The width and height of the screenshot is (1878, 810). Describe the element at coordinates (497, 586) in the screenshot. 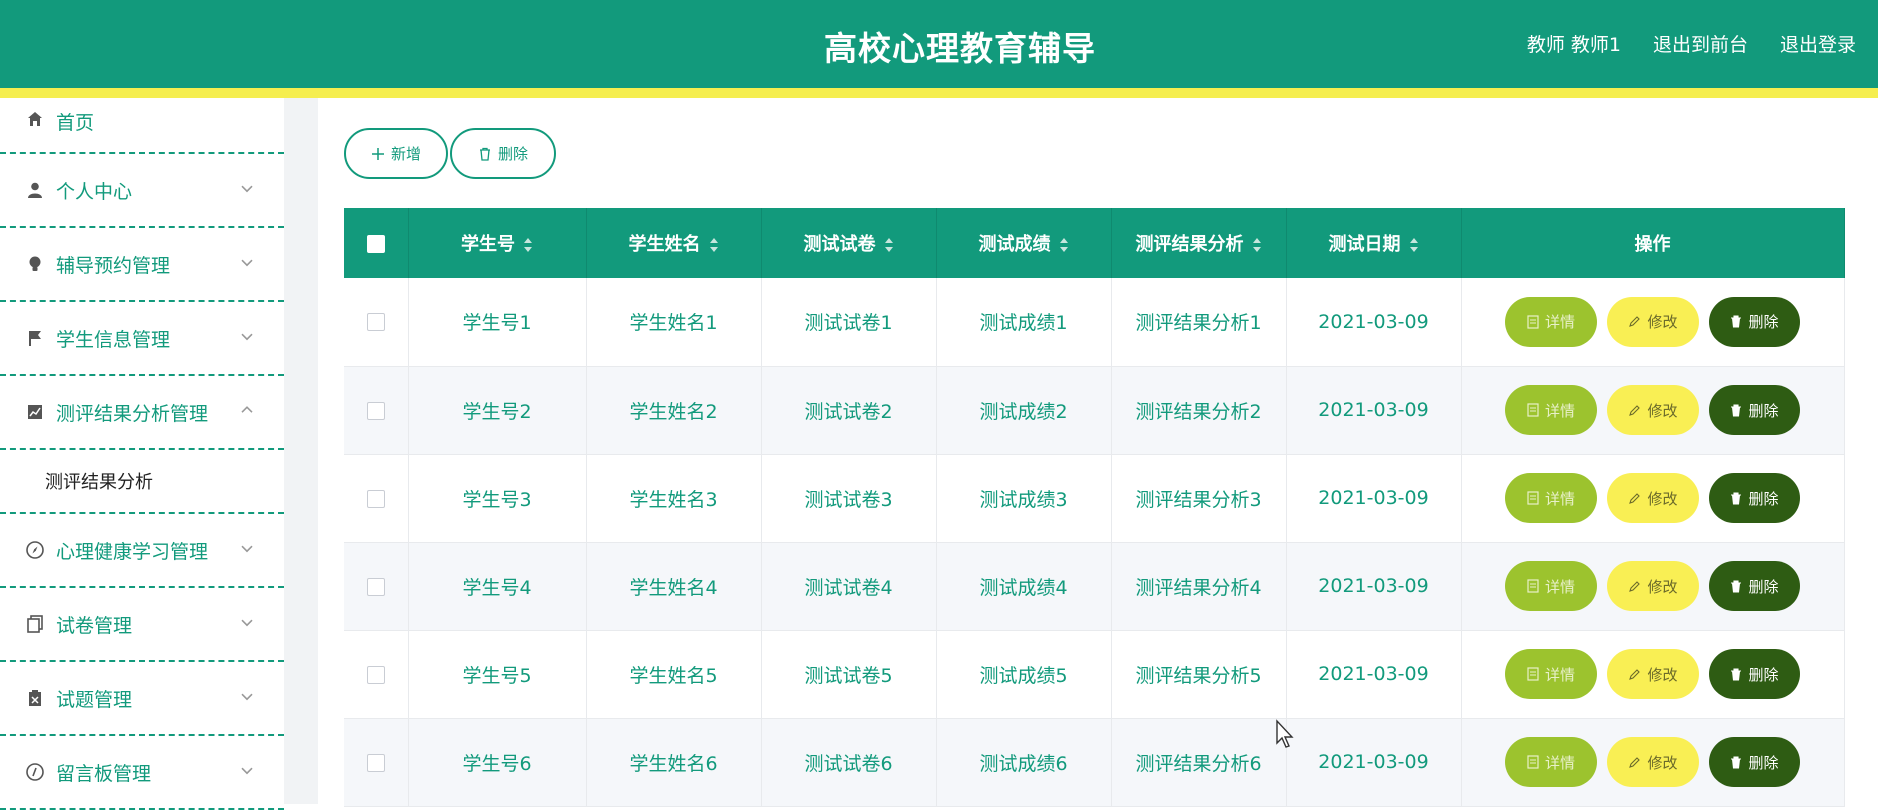

I see `table-cell: 学生号4` at that location.